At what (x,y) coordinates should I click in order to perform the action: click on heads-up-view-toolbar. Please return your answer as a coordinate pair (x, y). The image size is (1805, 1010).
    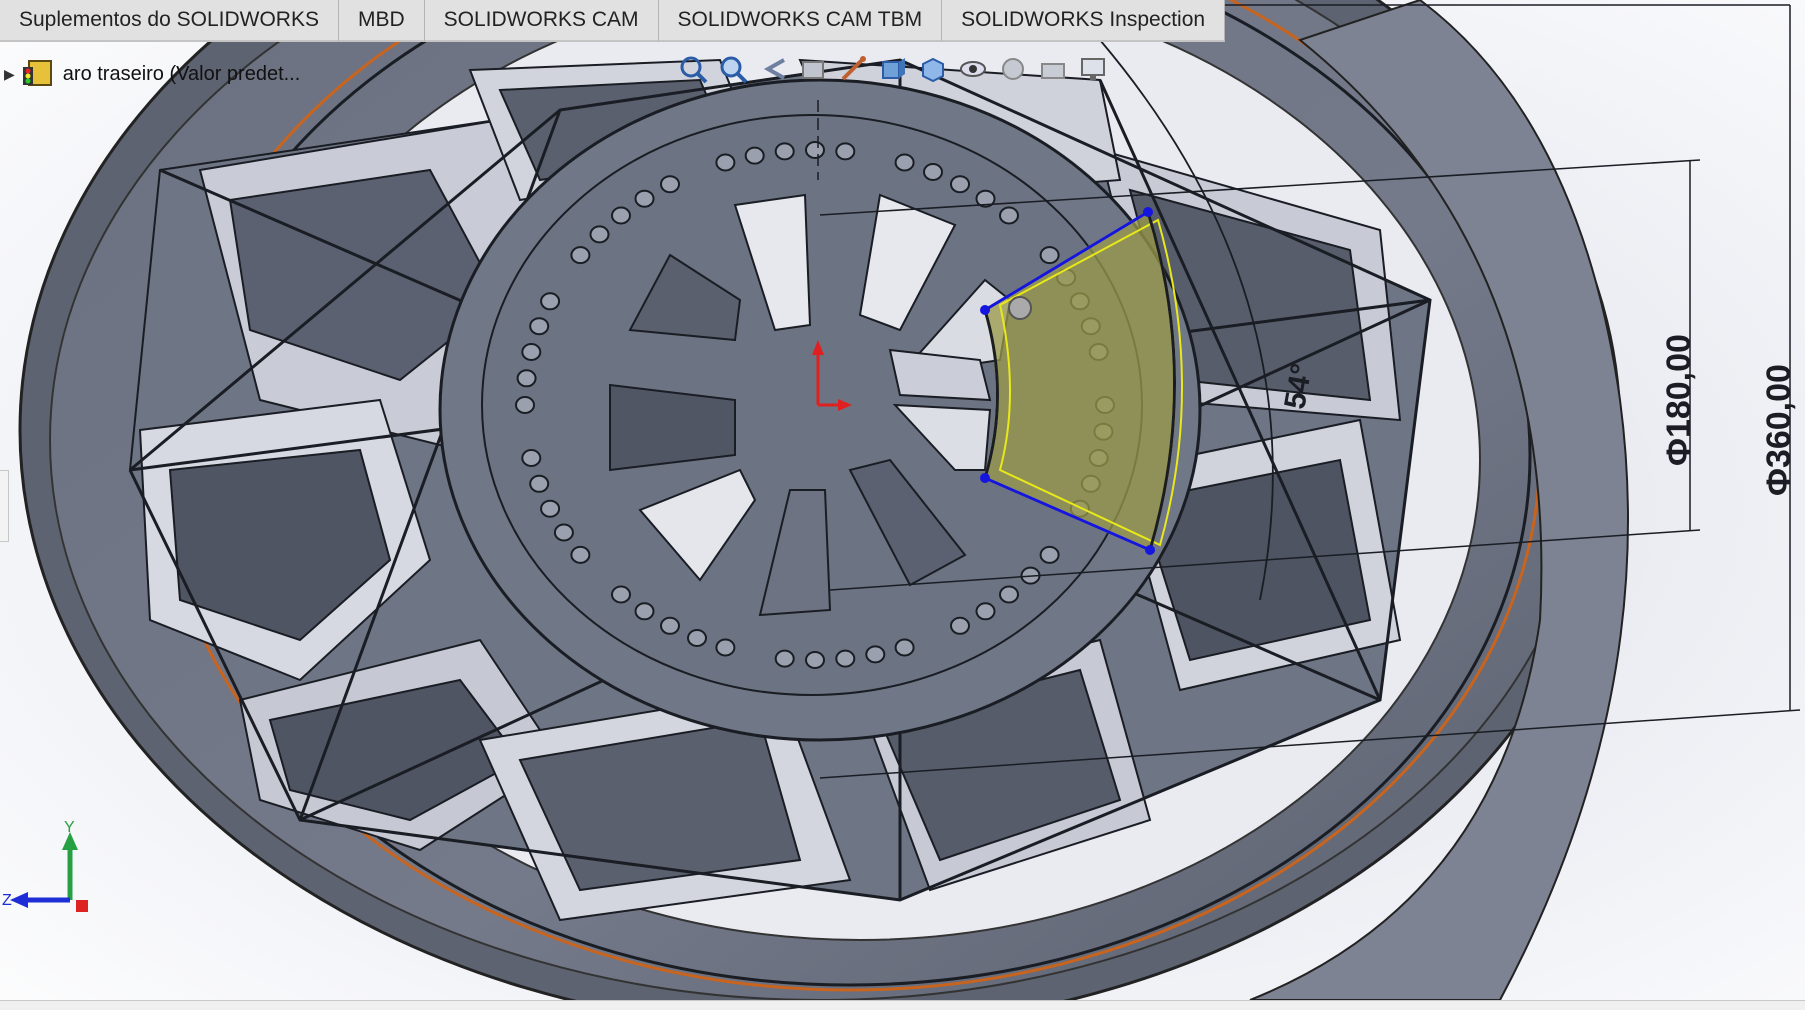
    Looking at the image, I should click on (893, 69).